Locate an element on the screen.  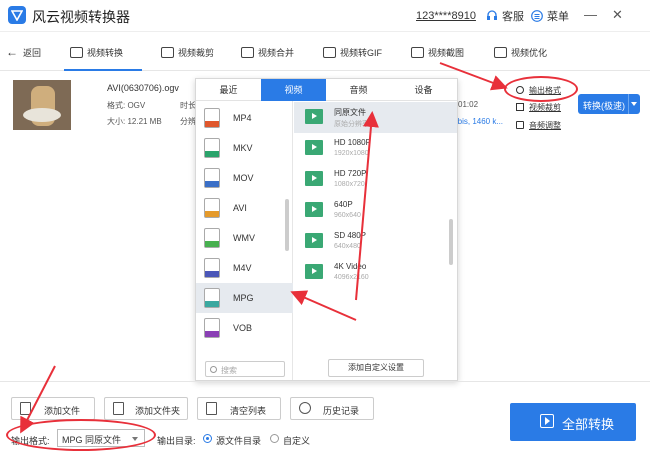
gif-icon is located at coordinates (329, 52).